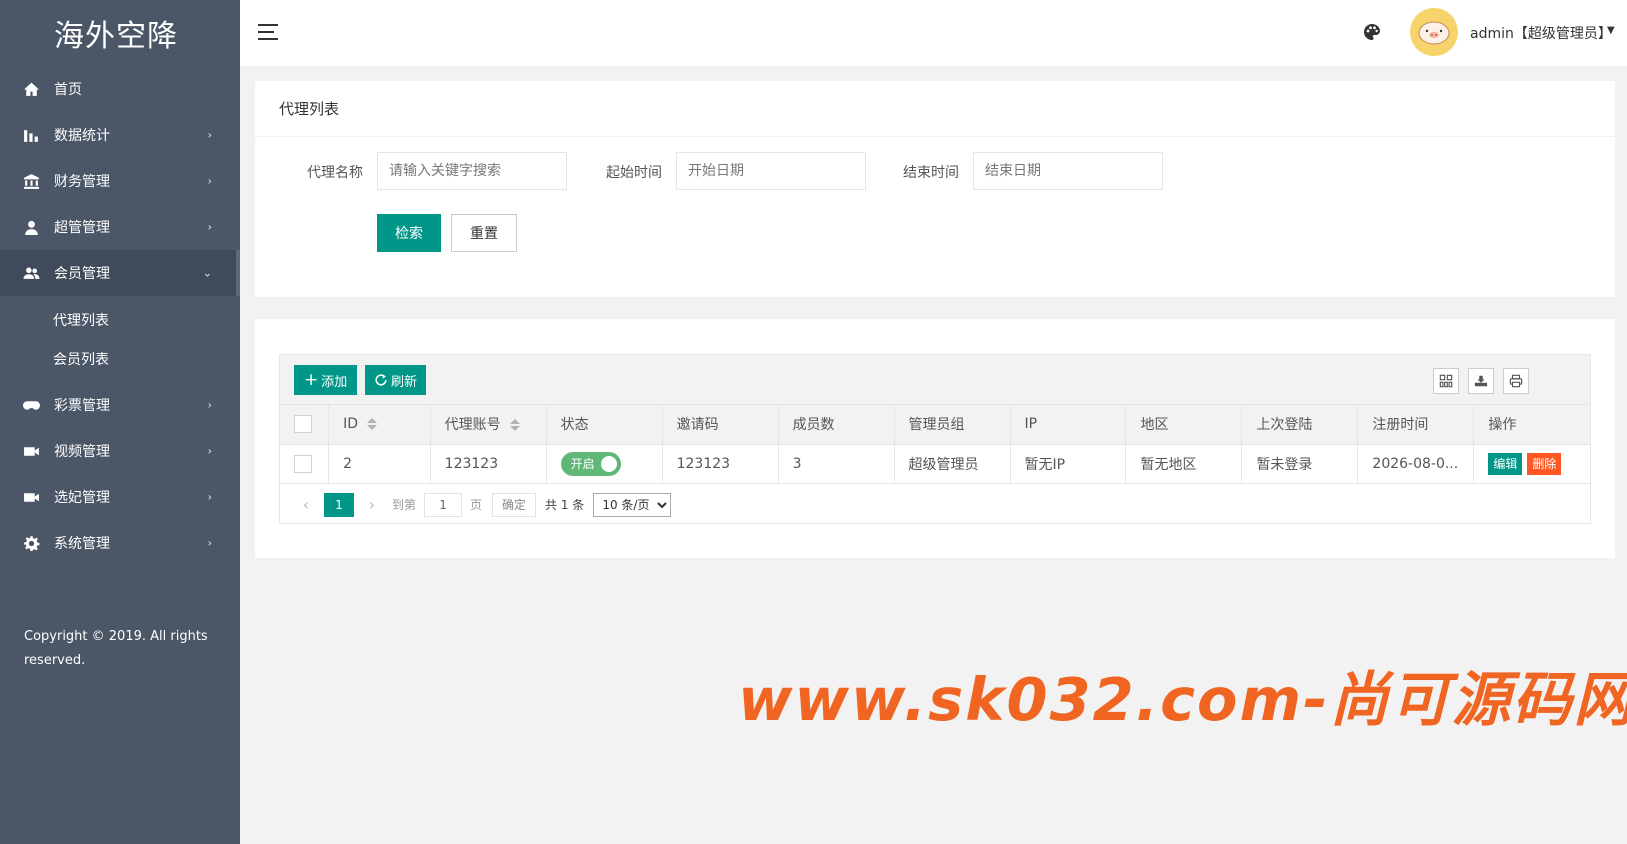 The height and width of the screenshot is (844, 1627). Describe the element at coordinates (31, 135) in the screenshot. I see `bar-chart-icon` at that location.